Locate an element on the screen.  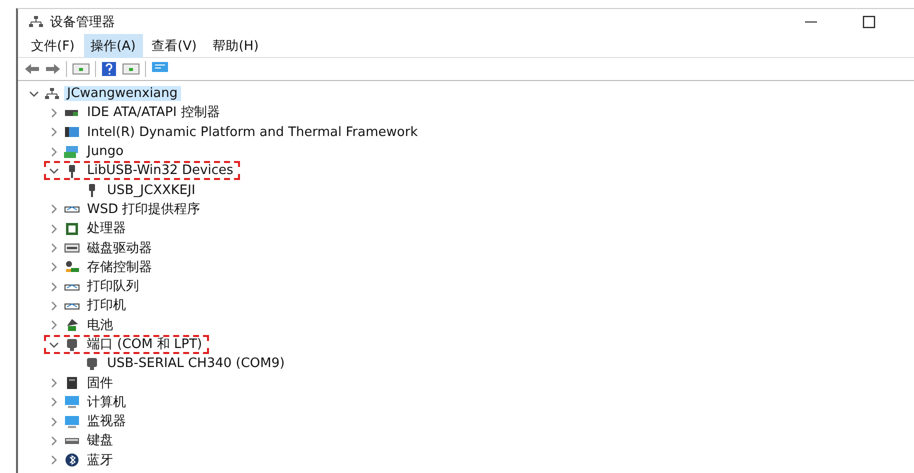
tree-item: 存储控制器 is located at coordinates (119, 267).